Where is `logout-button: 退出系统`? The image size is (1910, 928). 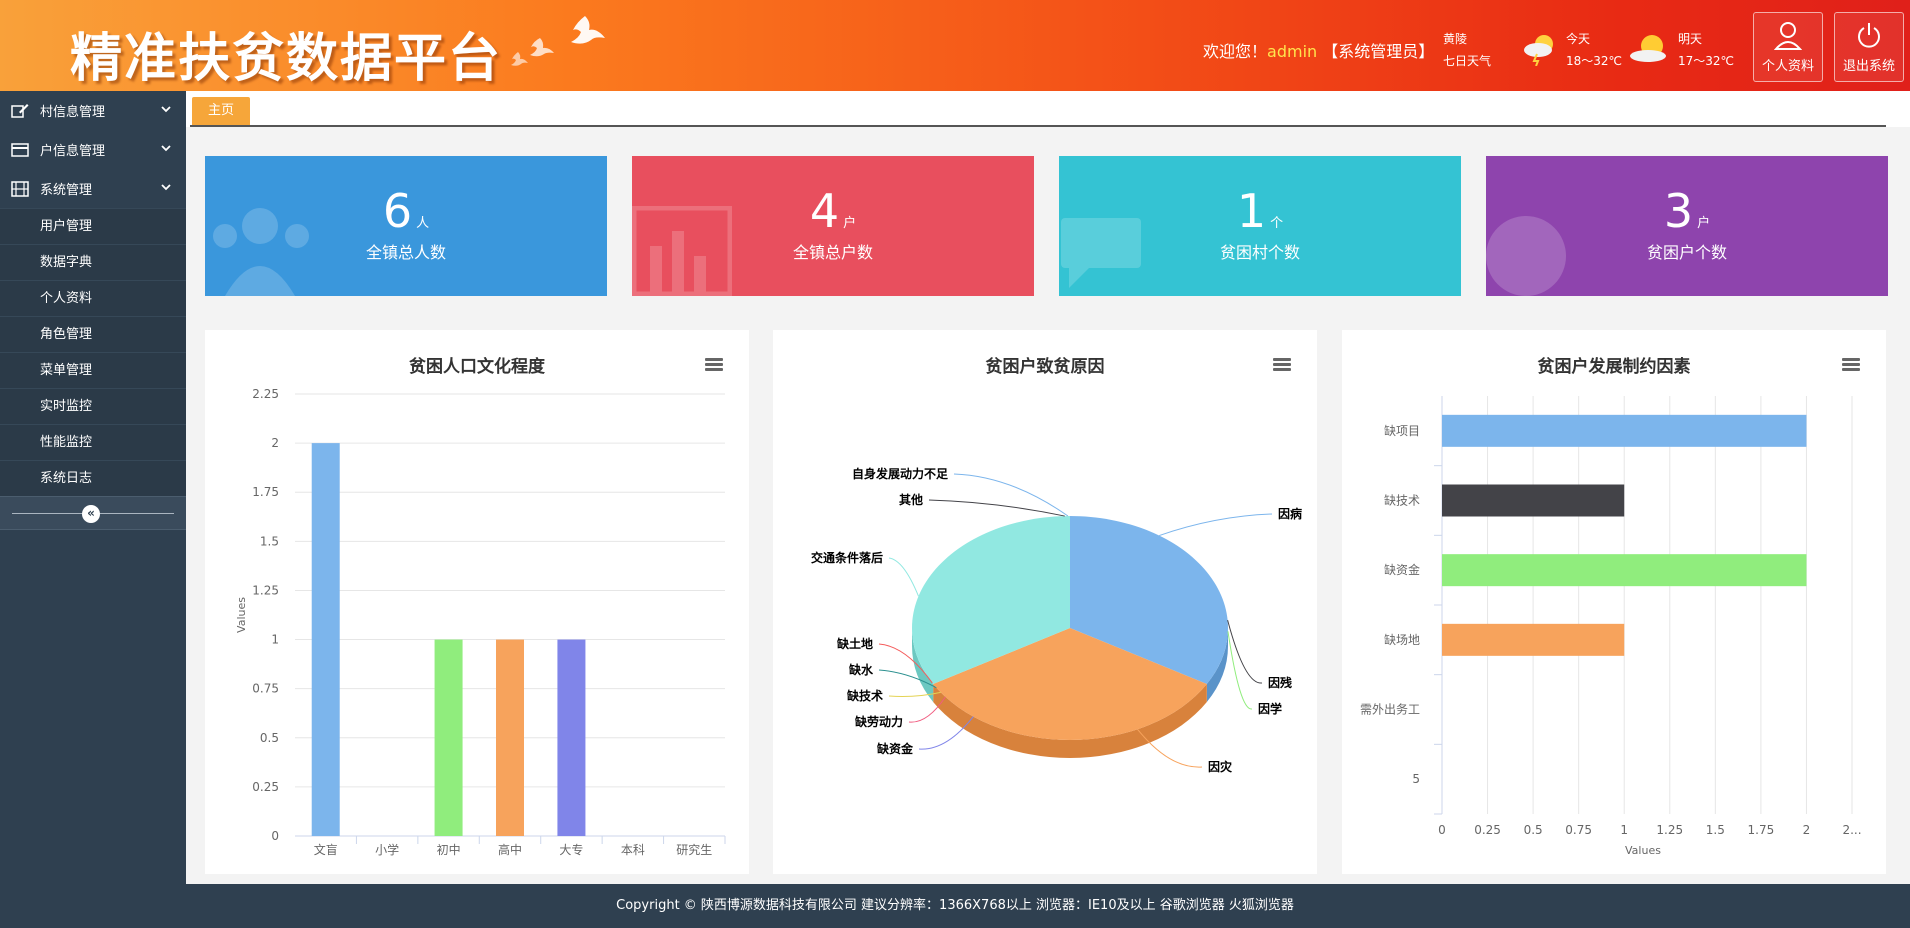
logout-button: 退出系统 is located at coordinates (1869, 47).